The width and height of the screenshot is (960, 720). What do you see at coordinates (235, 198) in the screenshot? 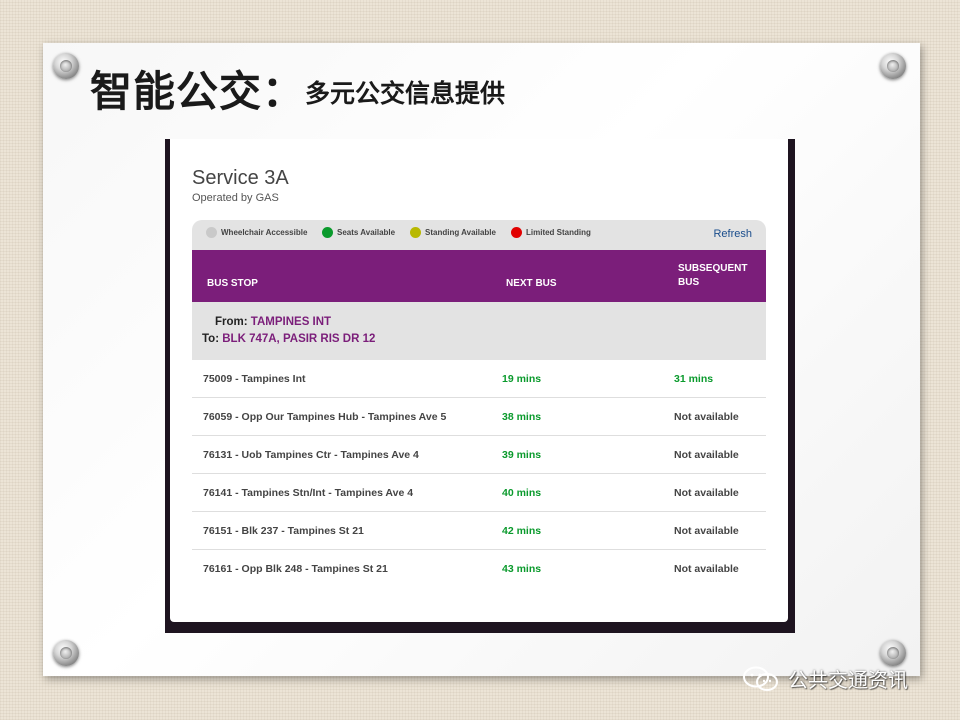
I see `service-operator: Operated by GAS` at bounding box center [235, 198].